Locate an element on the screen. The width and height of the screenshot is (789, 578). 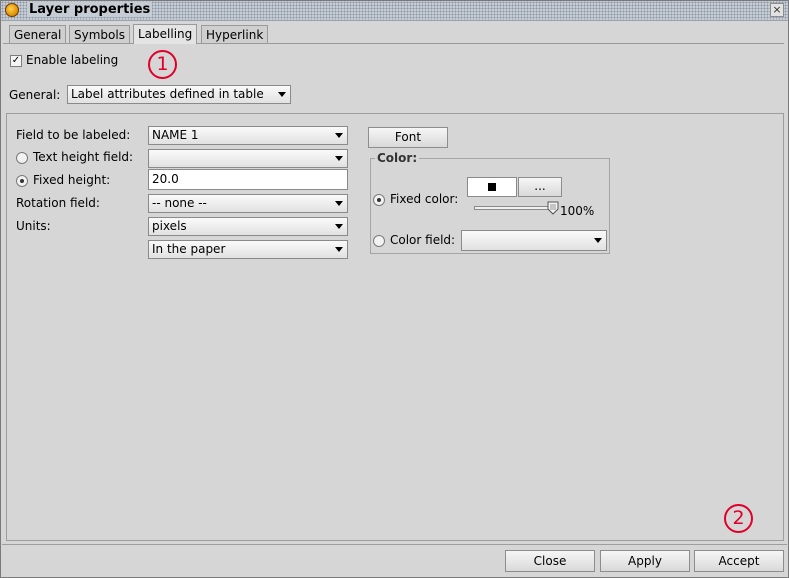
units-label: Units: is located at coordinates (33, 226).